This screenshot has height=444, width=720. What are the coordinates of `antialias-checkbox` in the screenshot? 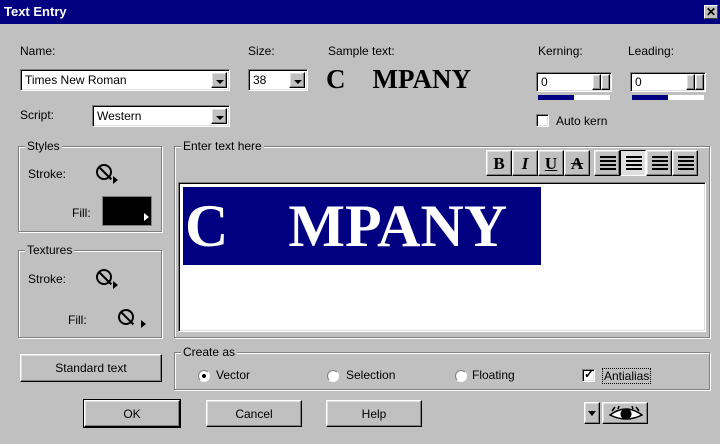 It's located at (588, 374).